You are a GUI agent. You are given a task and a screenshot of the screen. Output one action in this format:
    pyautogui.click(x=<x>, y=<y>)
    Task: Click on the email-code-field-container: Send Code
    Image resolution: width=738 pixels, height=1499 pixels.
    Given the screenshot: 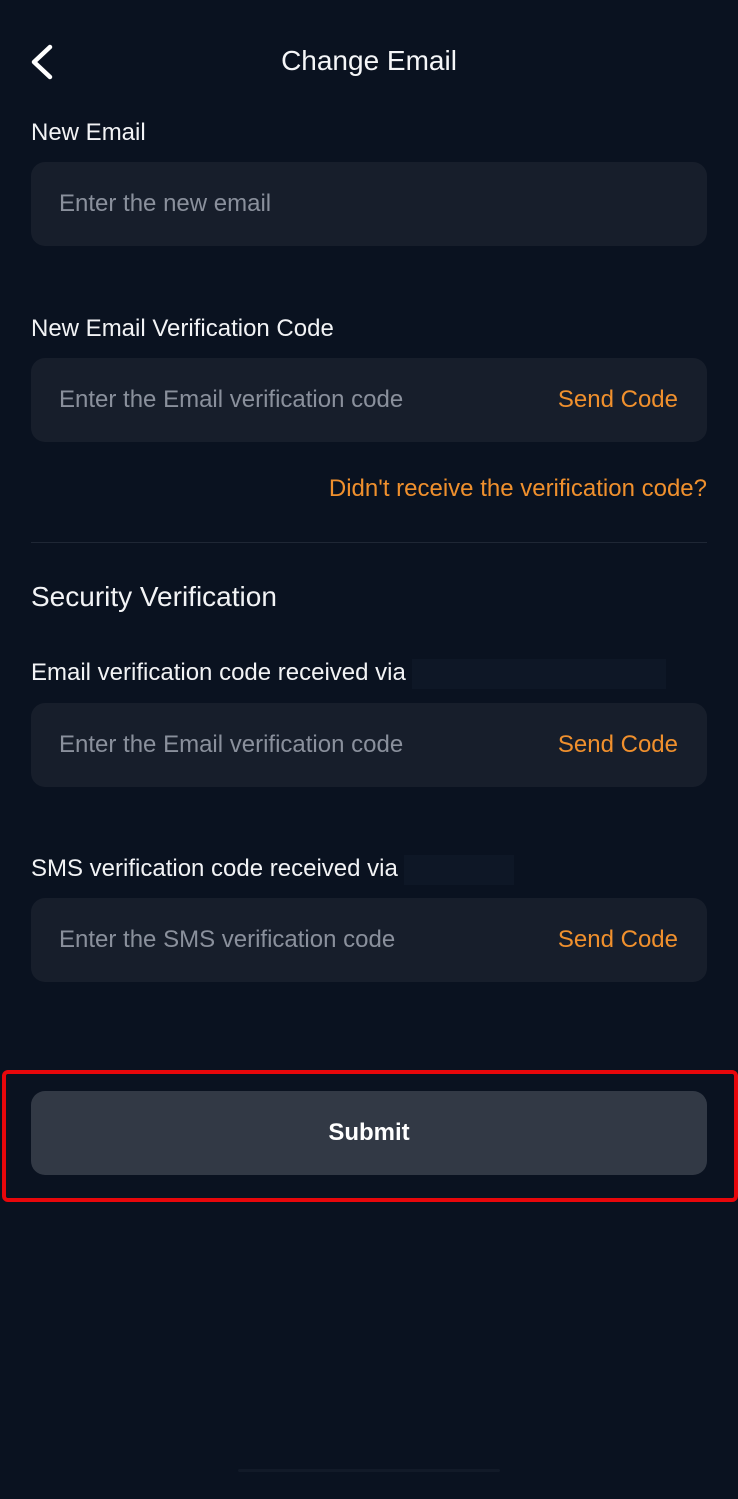 What is the action you would take?
    pyautogui.click(x=369, y=745)
    